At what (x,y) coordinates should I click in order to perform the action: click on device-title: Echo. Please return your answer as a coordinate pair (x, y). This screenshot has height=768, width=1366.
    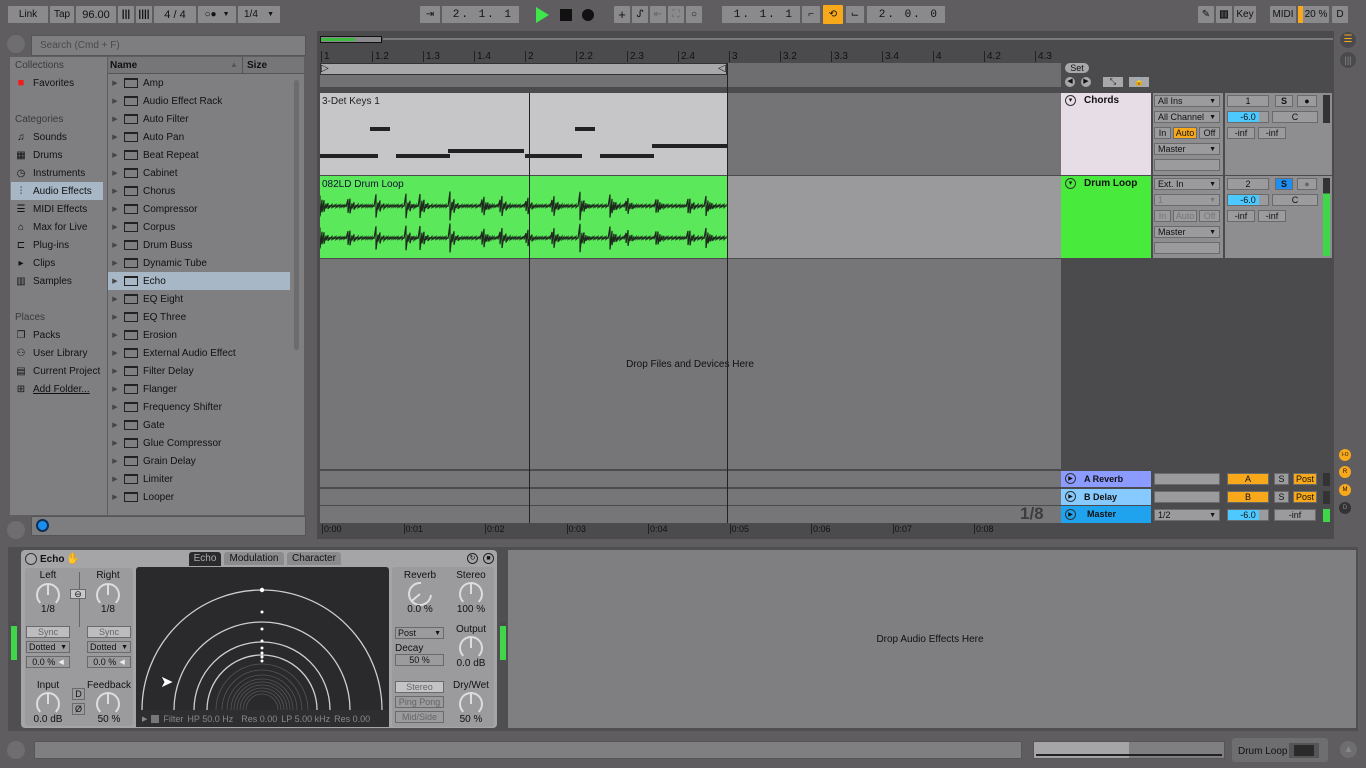
    Looking at the image, I should click on (52, 559).